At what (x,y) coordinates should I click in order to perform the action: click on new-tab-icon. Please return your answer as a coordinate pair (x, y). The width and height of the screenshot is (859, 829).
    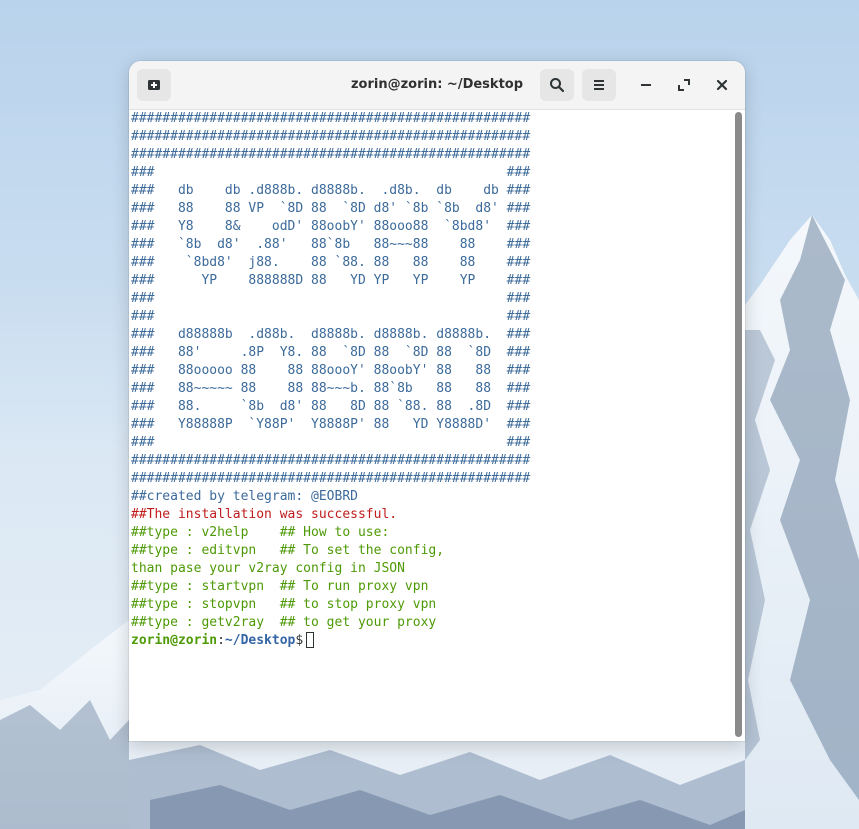
    Looking at the image, I should click on (154, 85).